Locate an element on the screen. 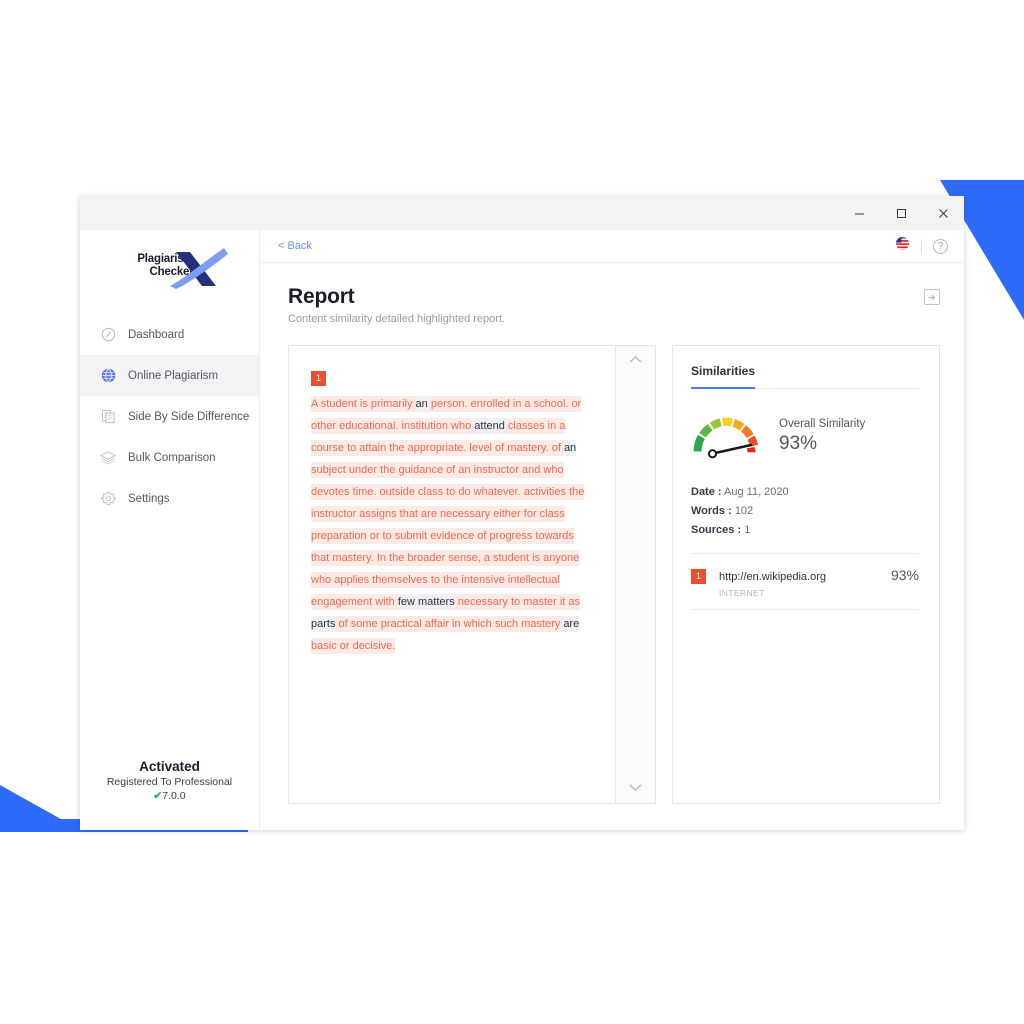 The width and height of the screenshot is (1024, 1024). sidebar-item-label: Bulk Comparison is located at coordinates (172, 457).